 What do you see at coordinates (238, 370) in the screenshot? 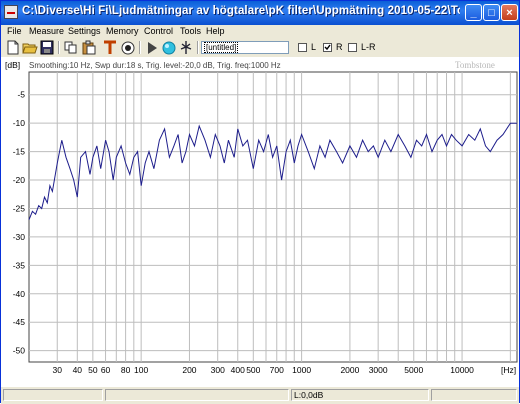
I see `x-tick-label: 400` at bounding box center [238, 370].